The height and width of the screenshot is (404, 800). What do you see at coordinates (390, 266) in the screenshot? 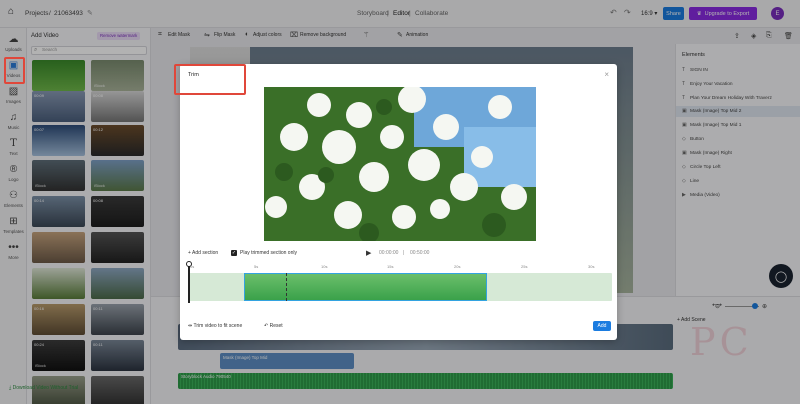
I see `ruler-tick: 15s` at bounding box center [390, 266].